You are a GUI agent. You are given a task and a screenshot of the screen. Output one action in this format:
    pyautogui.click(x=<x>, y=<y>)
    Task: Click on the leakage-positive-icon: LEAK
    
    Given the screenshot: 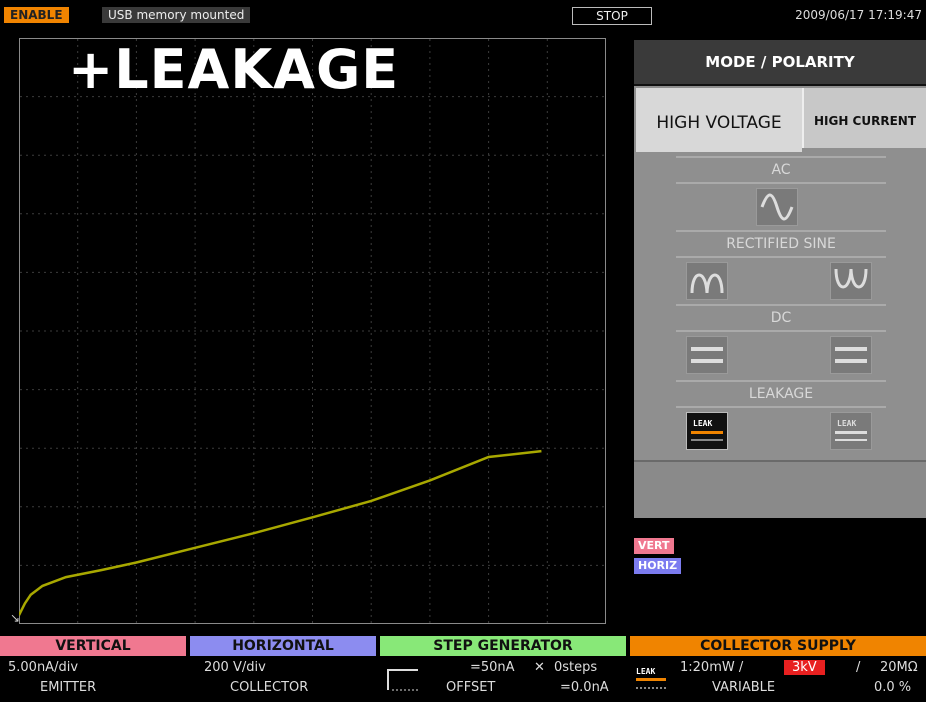 What is the action you would take?
    pyautogui.click(x=707, y=430)
    